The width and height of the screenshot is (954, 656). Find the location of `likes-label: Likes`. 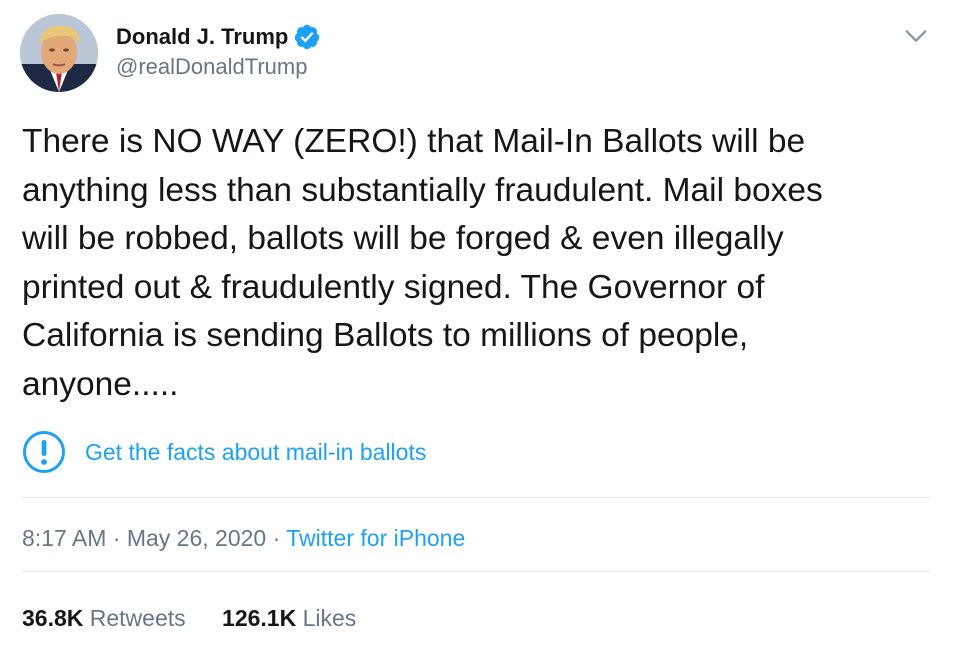

likes-label: Likes is located at coordinates (329, 618).